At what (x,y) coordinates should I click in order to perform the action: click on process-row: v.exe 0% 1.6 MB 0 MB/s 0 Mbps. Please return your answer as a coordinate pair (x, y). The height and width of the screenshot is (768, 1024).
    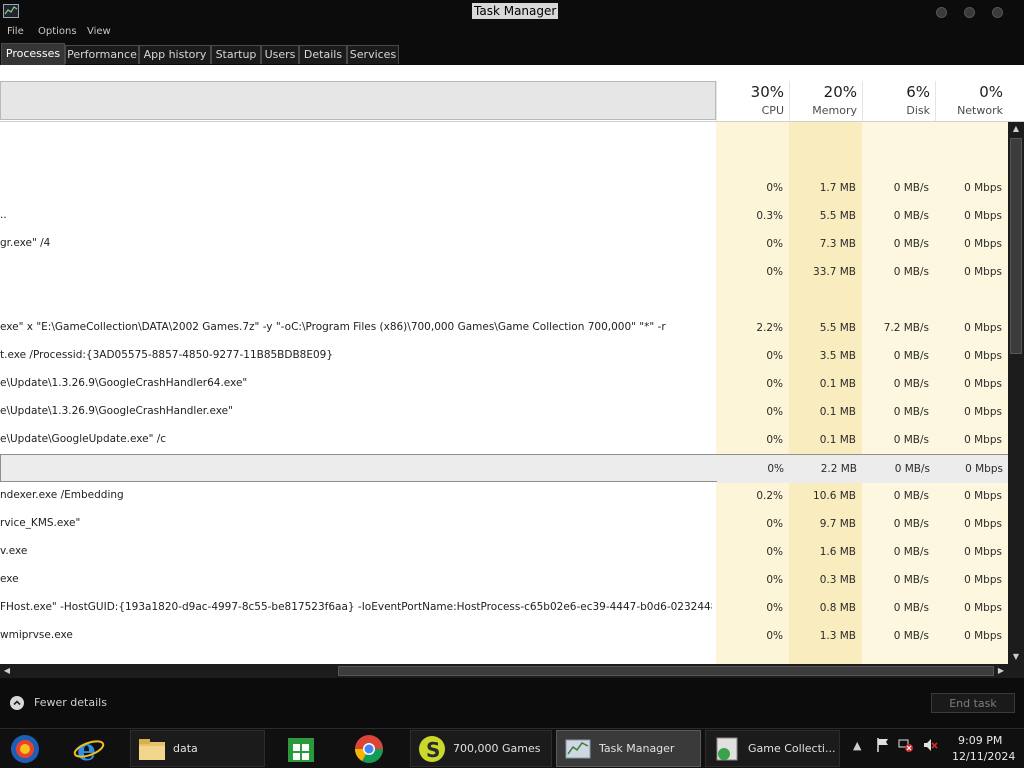
    Looking at the image, I should click on (504, 552).